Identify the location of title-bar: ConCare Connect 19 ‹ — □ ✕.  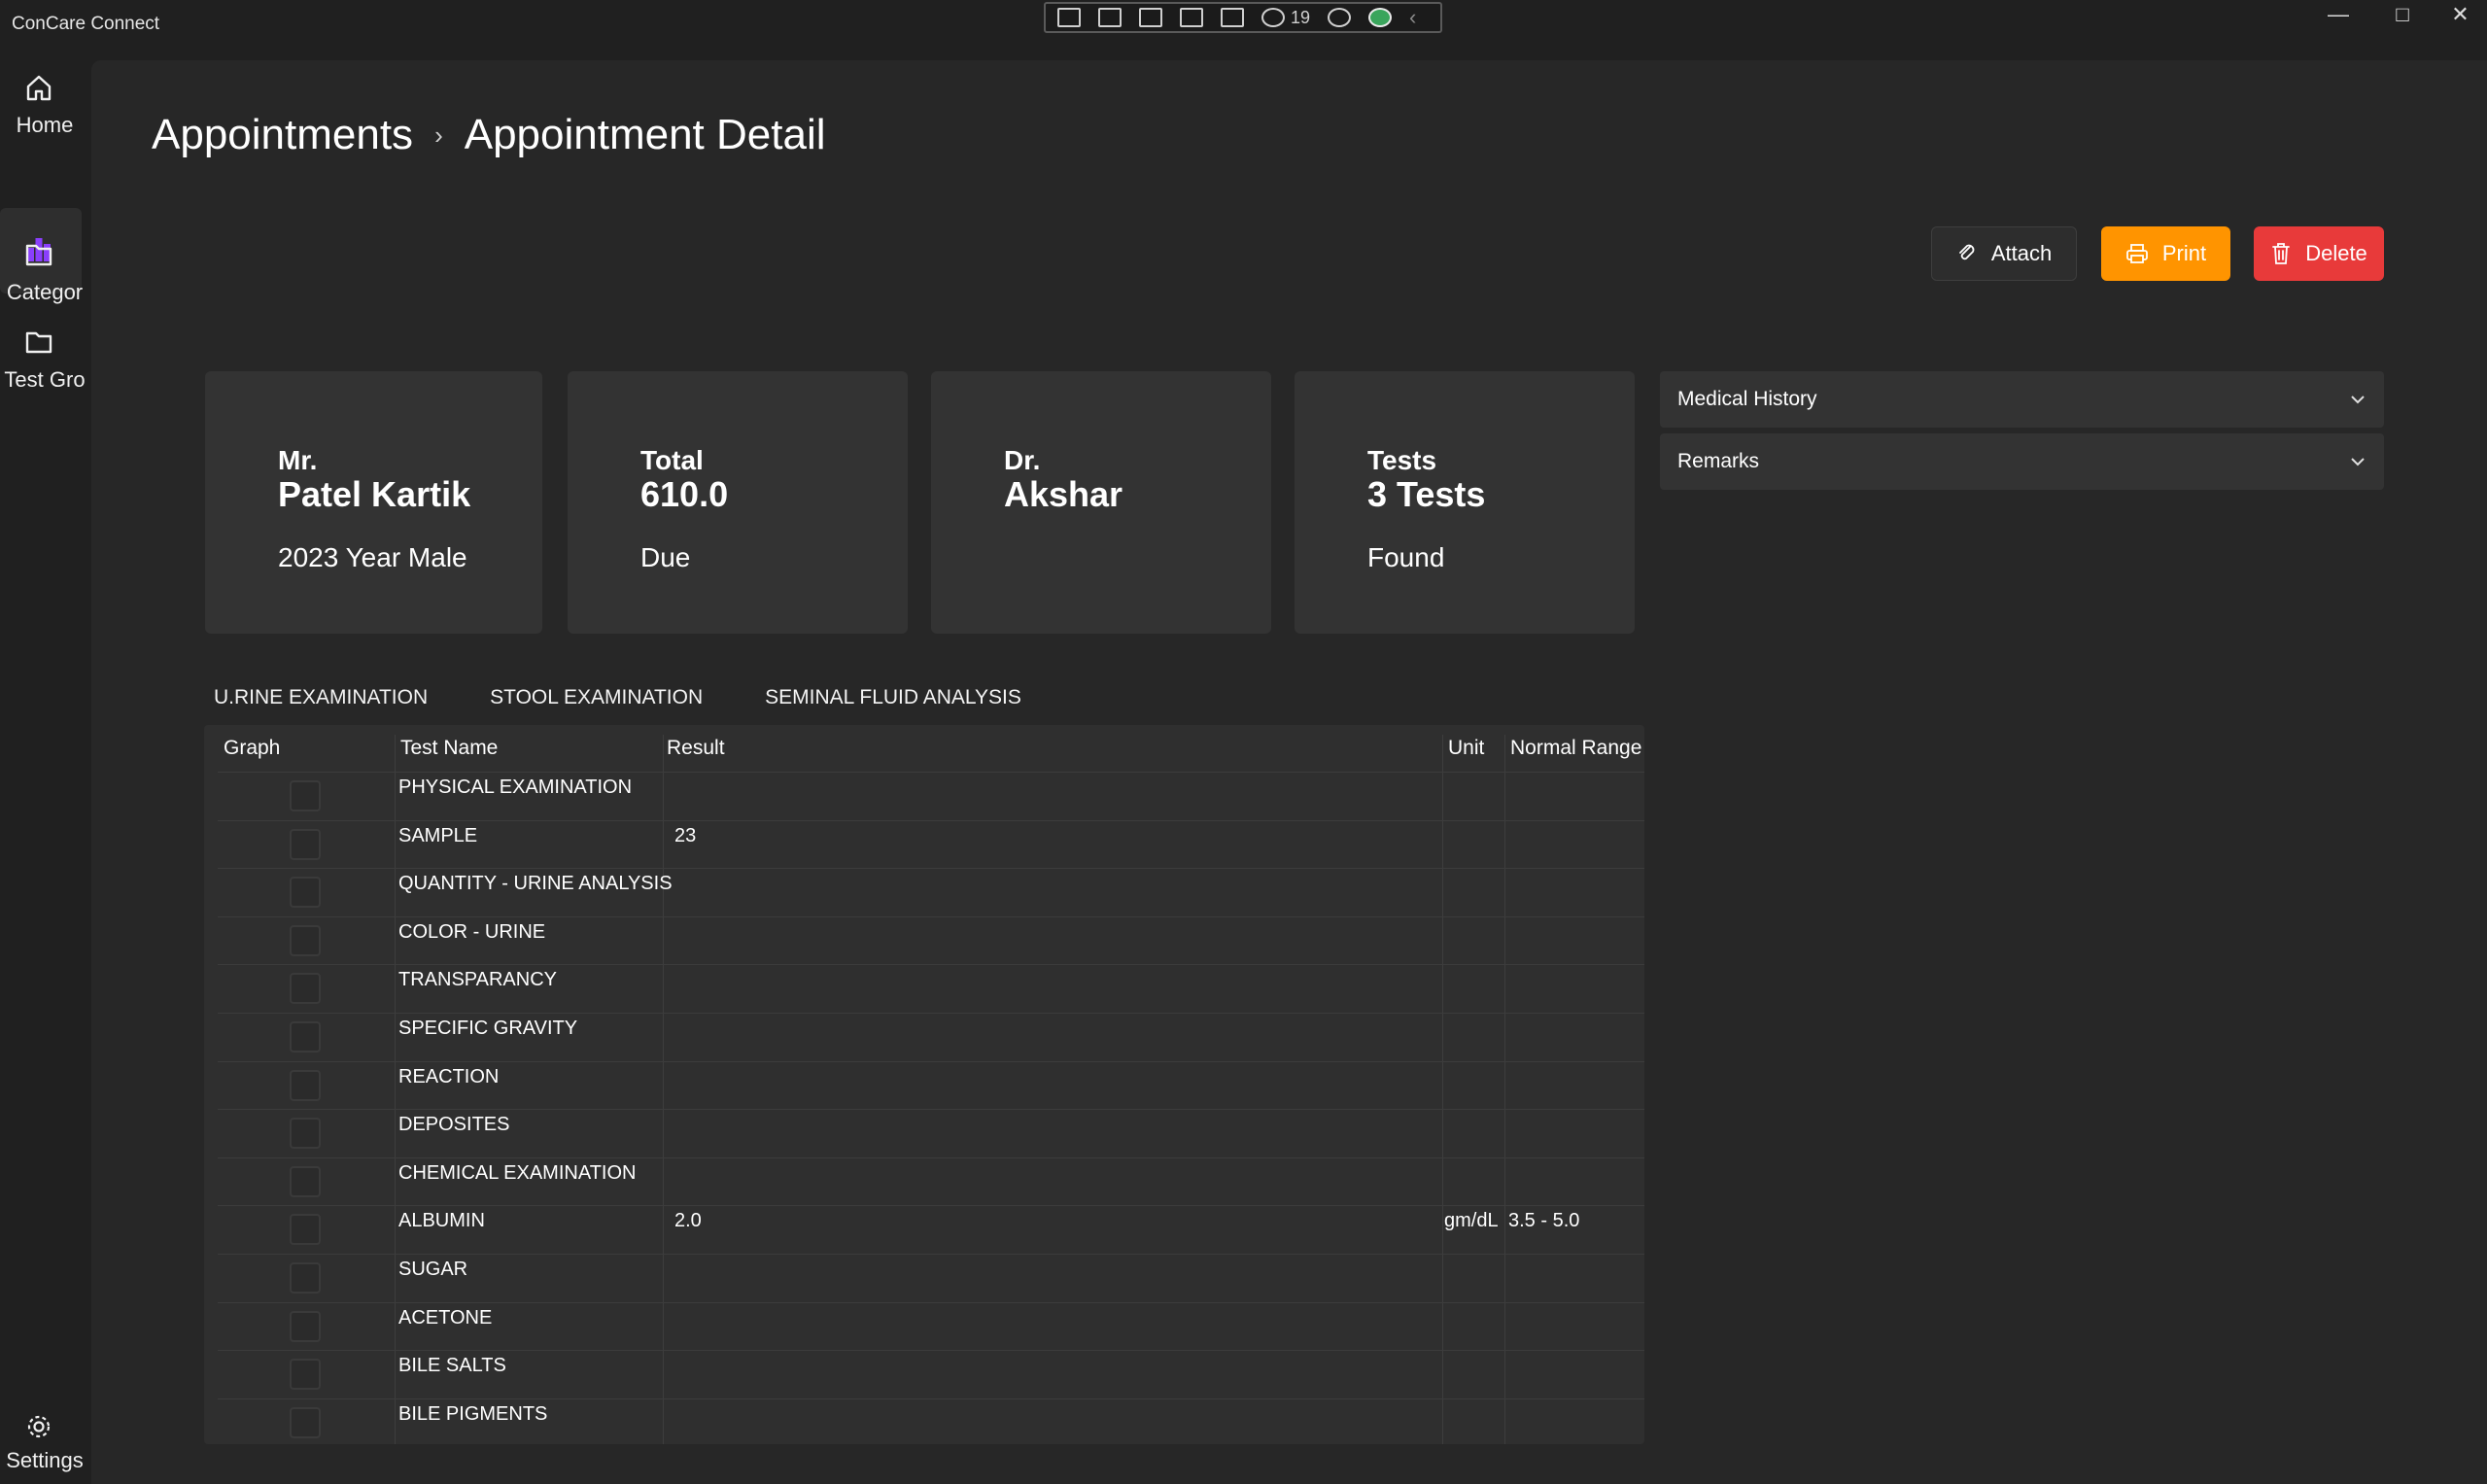
(1243, 30).